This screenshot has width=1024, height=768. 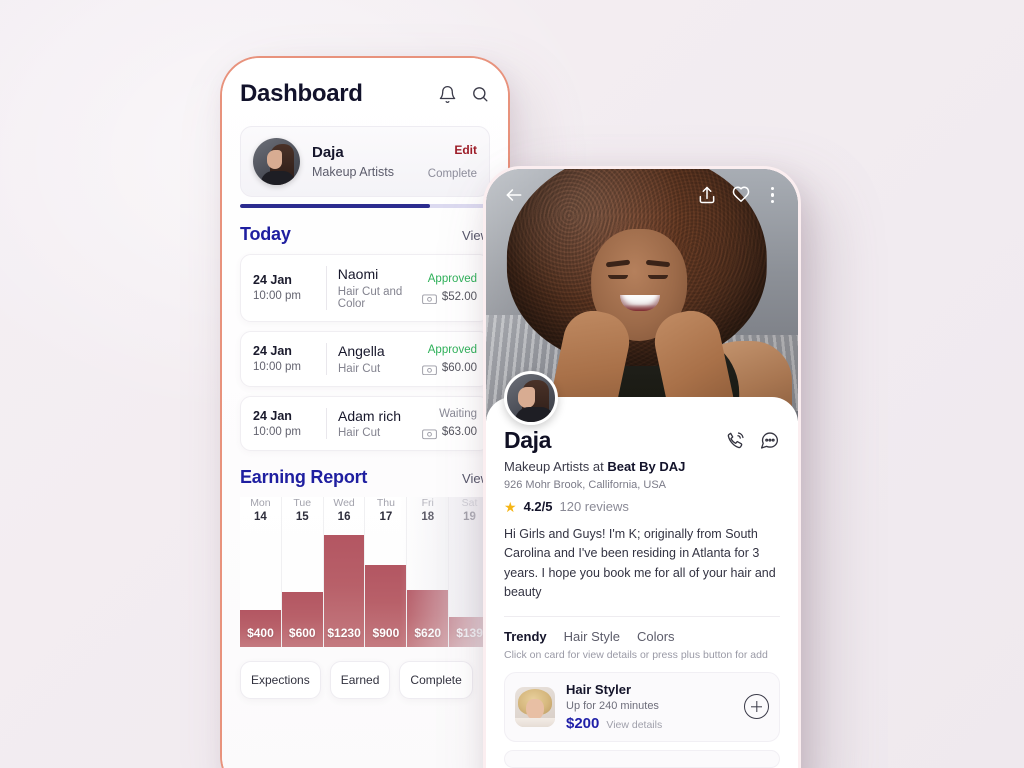 I want to click on earning-title: Earning Report, so click(x=304, y=477).